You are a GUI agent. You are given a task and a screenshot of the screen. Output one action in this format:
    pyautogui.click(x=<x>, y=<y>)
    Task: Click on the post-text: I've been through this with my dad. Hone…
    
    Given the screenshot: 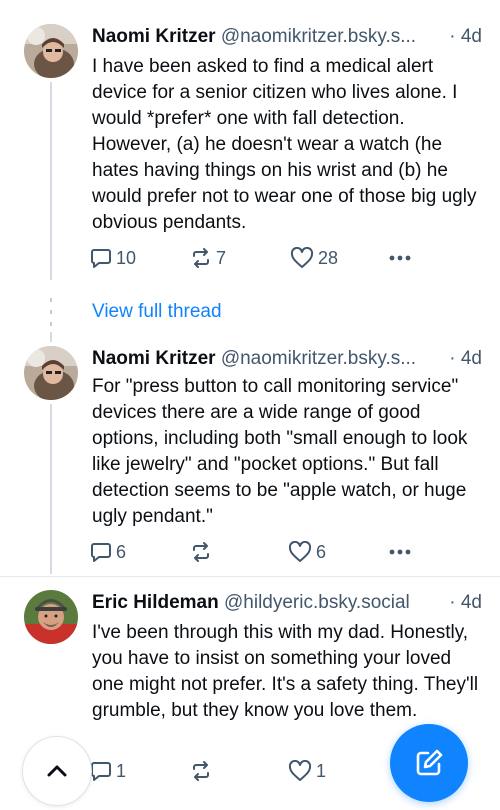 What is the action you would take?
    pyautogui.click(x=285, y=671)
    